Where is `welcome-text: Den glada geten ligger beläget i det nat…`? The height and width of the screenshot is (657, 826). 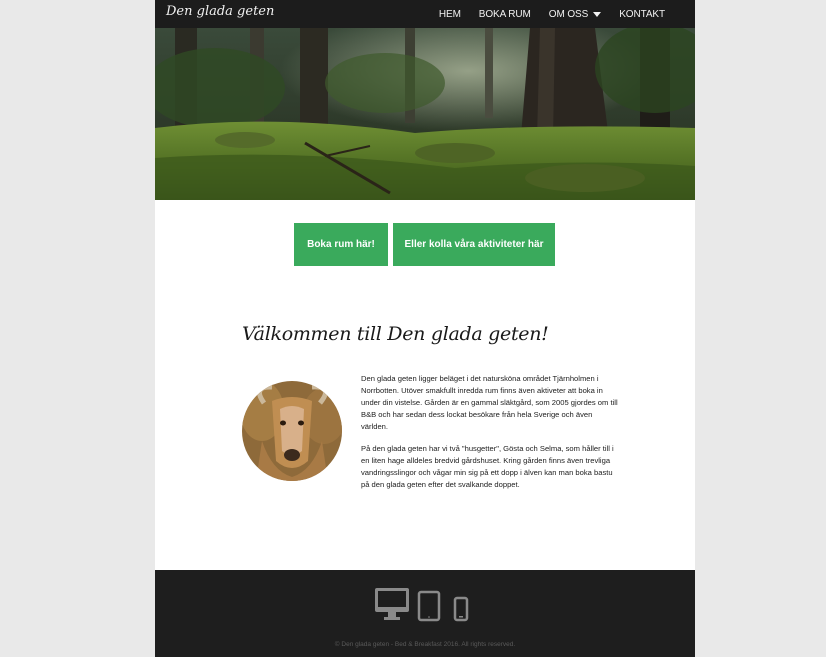
welcome-text: Den glada geten ligger beläget i det nat… is located at coordinates (490, 437).